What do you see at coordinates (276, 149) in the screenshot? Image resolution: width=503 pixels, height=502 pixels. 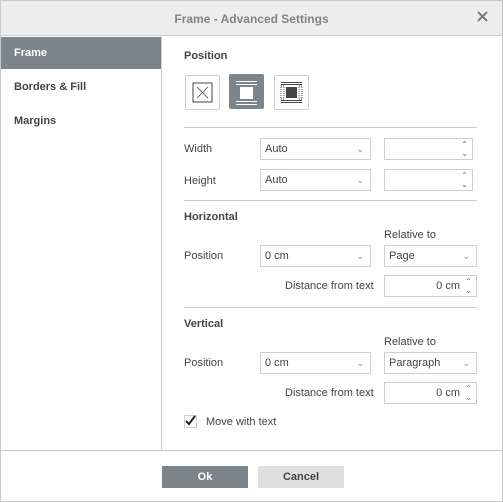 I see `width-select-value: Auto` at bounding box center [276, 149].